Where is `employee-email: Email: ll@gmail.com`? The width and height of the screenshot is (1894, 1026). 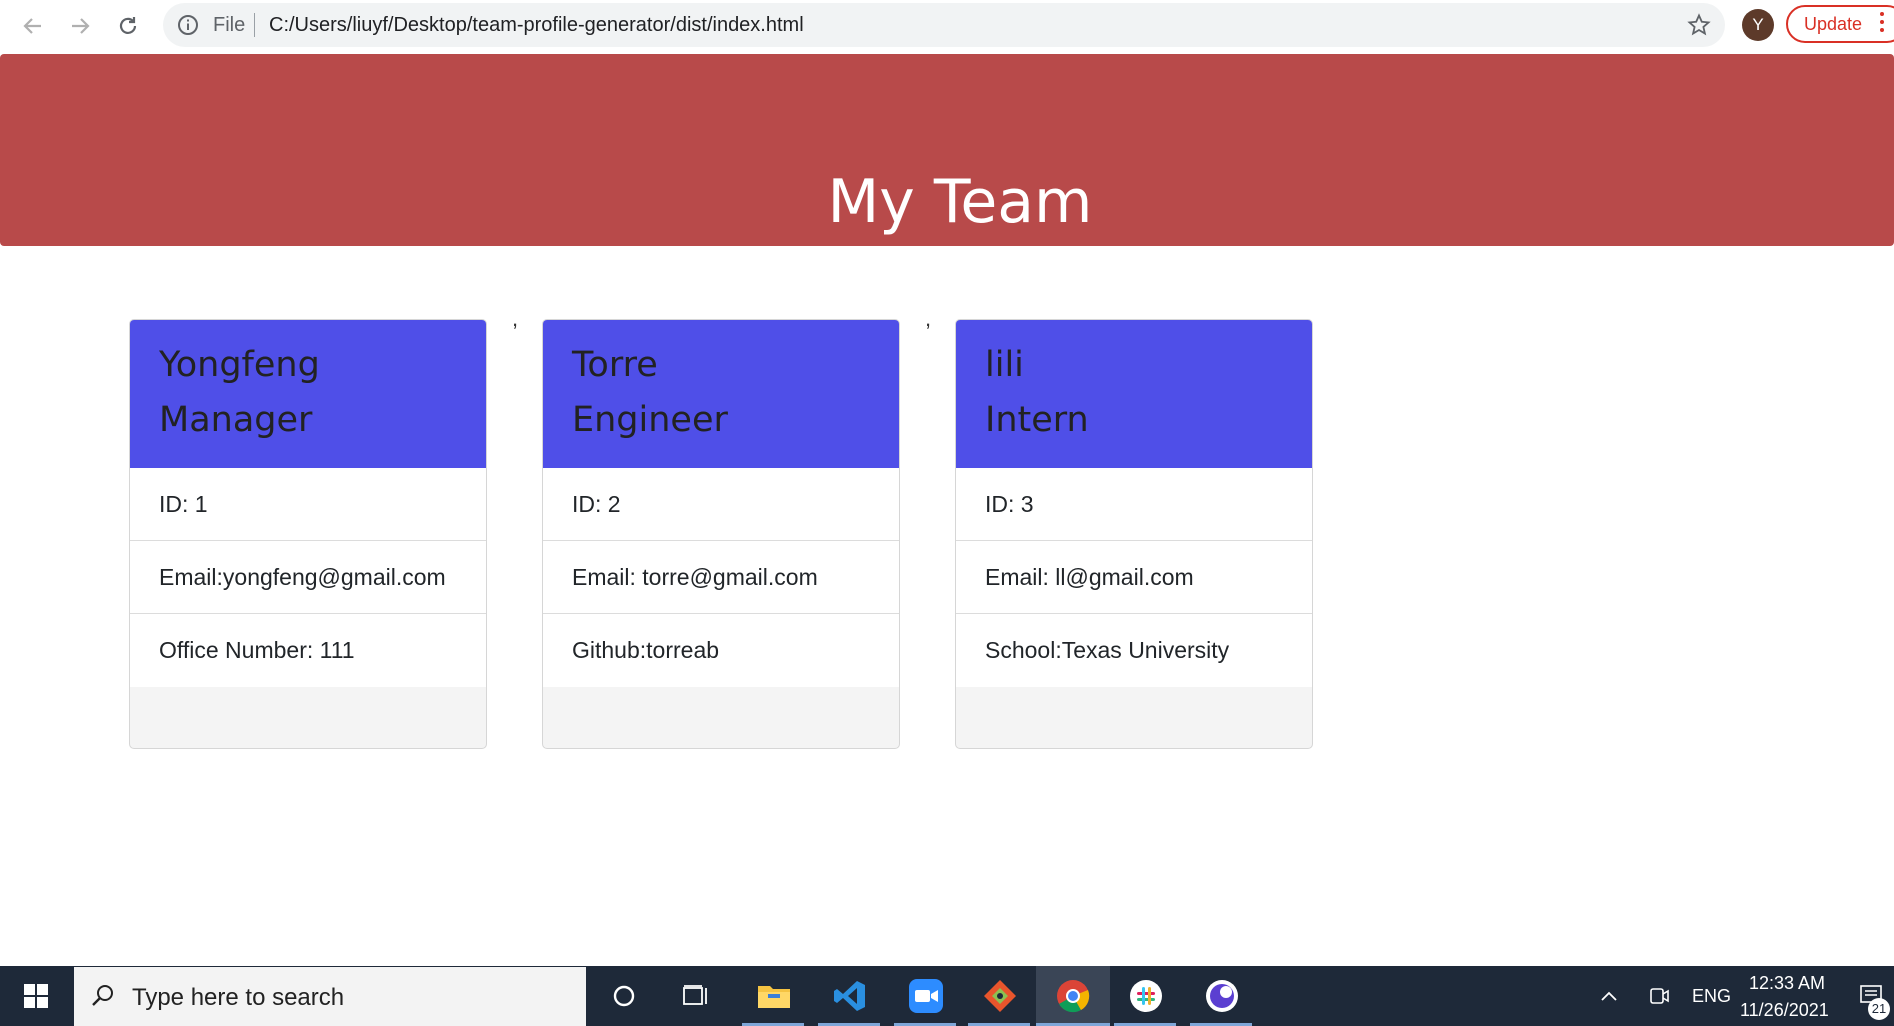 employee-email: Email: ll@gmail.com is located at coordinates (1134, 577).